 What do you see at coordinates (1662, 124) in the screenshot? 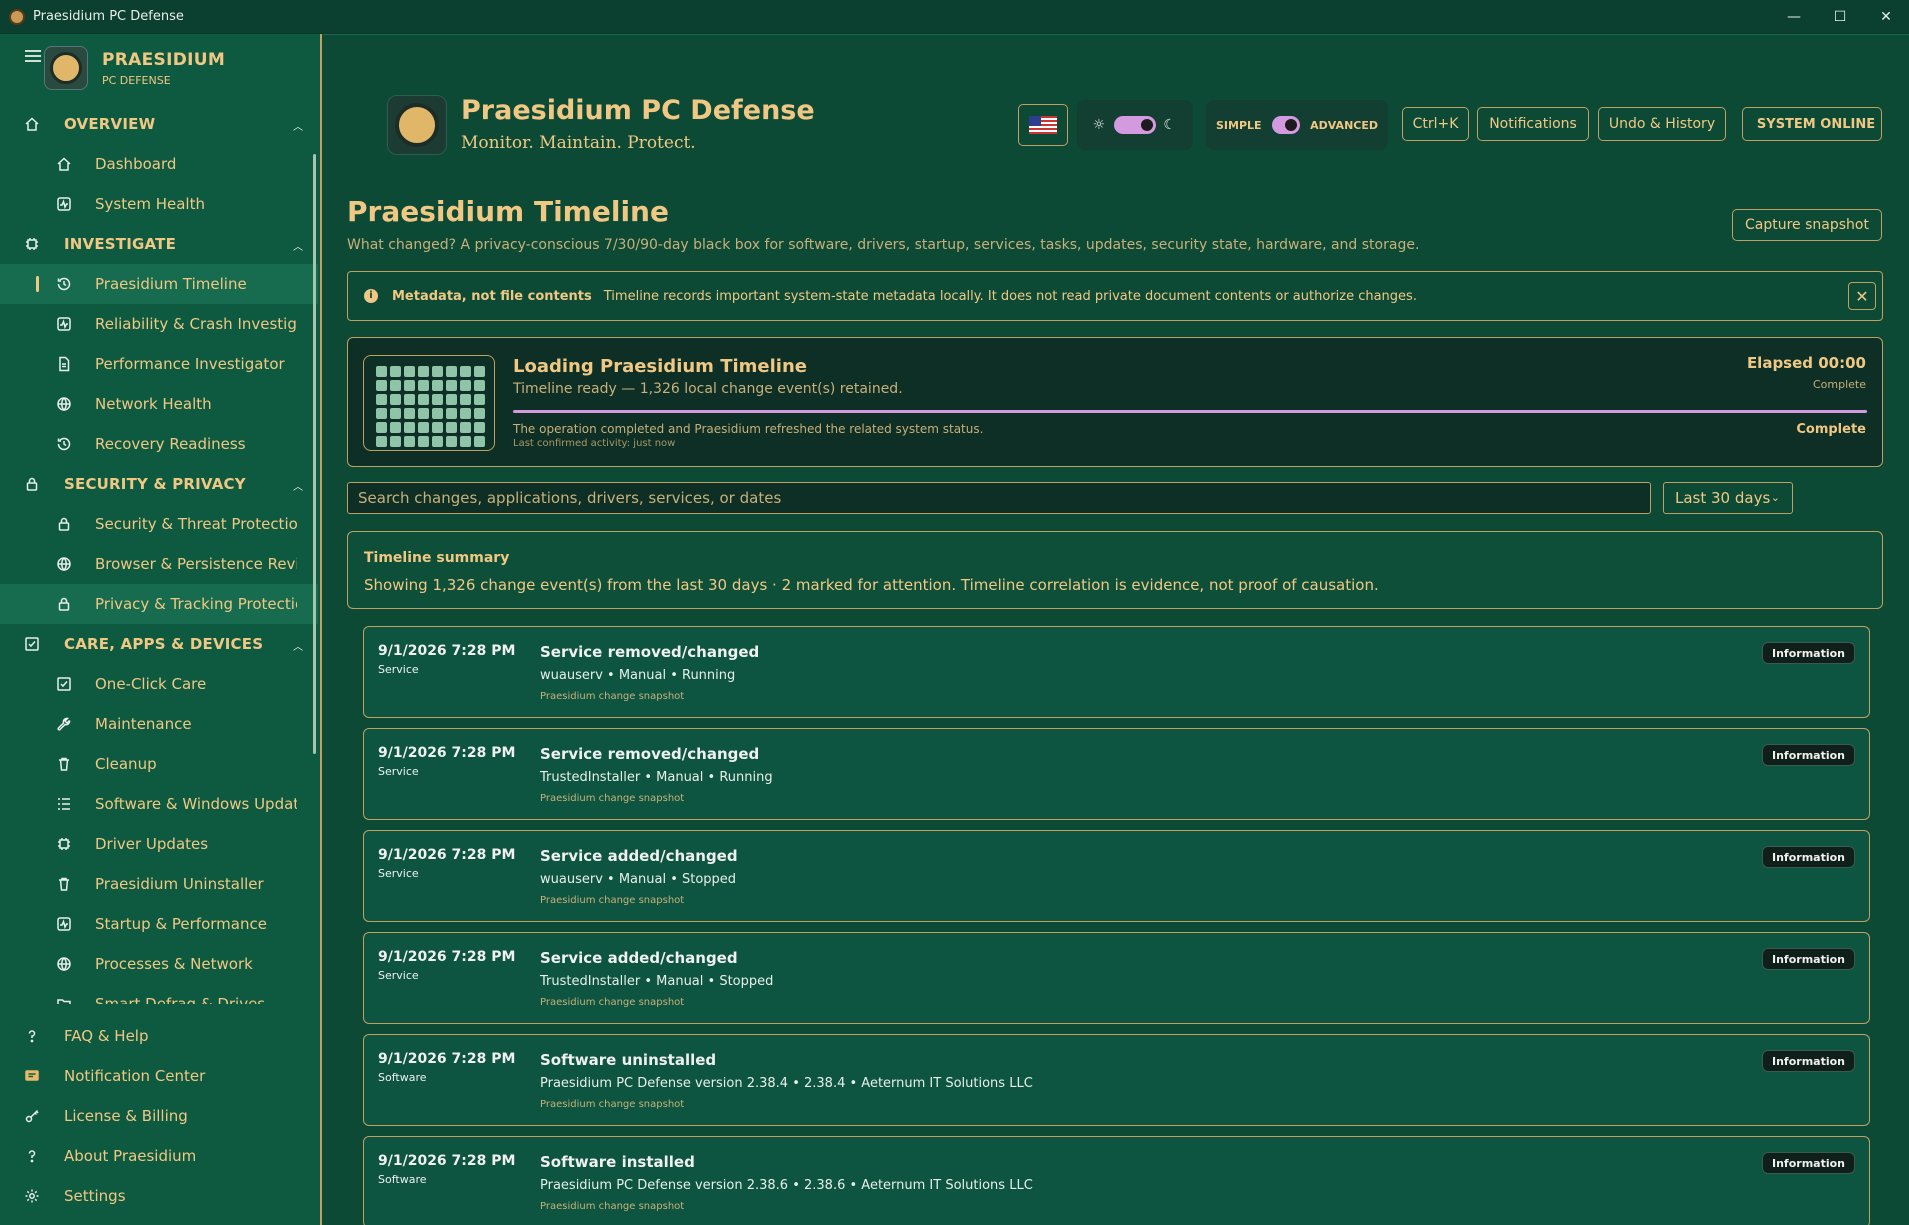
I see `undo-history-button: Undo & History` at bounding box center [1662, 124].